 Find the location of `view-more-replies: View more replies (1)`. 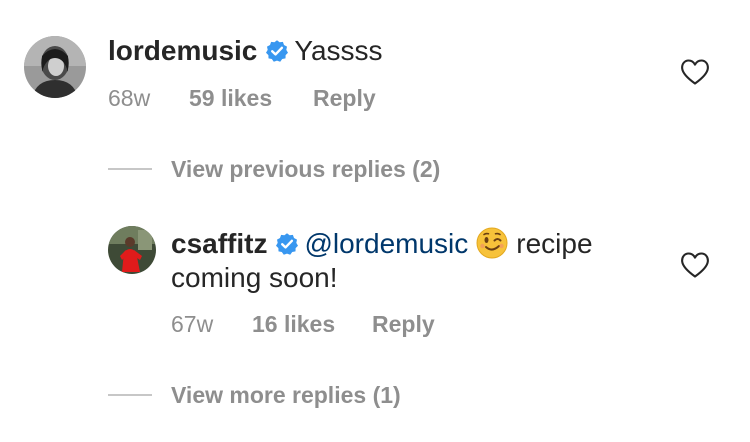

view-more-replies: View more replies (1) is located at coordinates (254, 395).